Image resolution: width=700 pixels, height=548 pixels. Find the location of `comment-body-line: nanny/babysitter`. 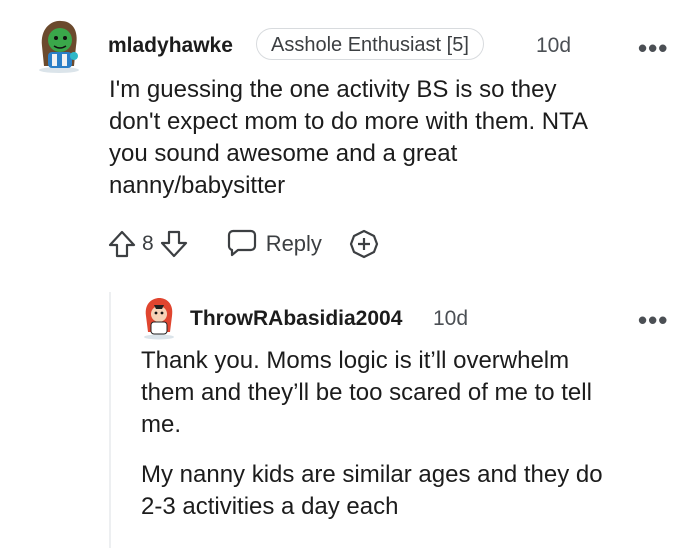

comment-body-line: nanny/babysitter is located at coordinates (197, 185).